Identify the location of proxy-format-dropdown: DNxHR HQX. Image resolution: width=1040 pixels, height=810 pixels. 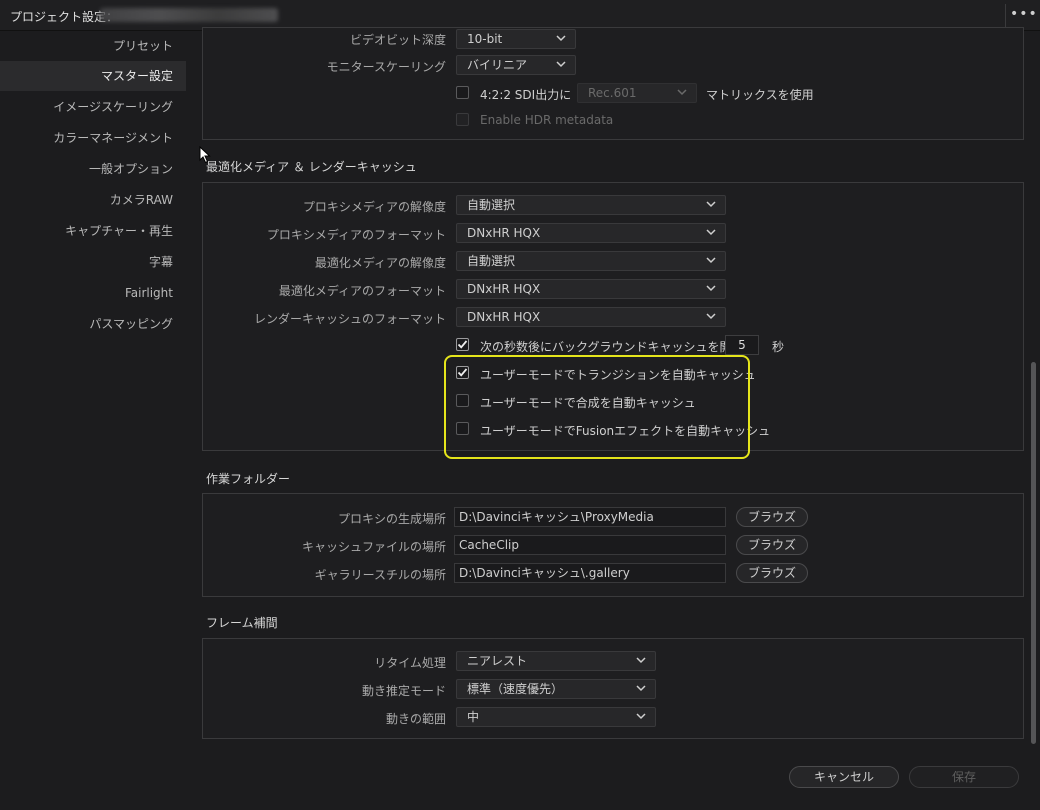
(591, 233).